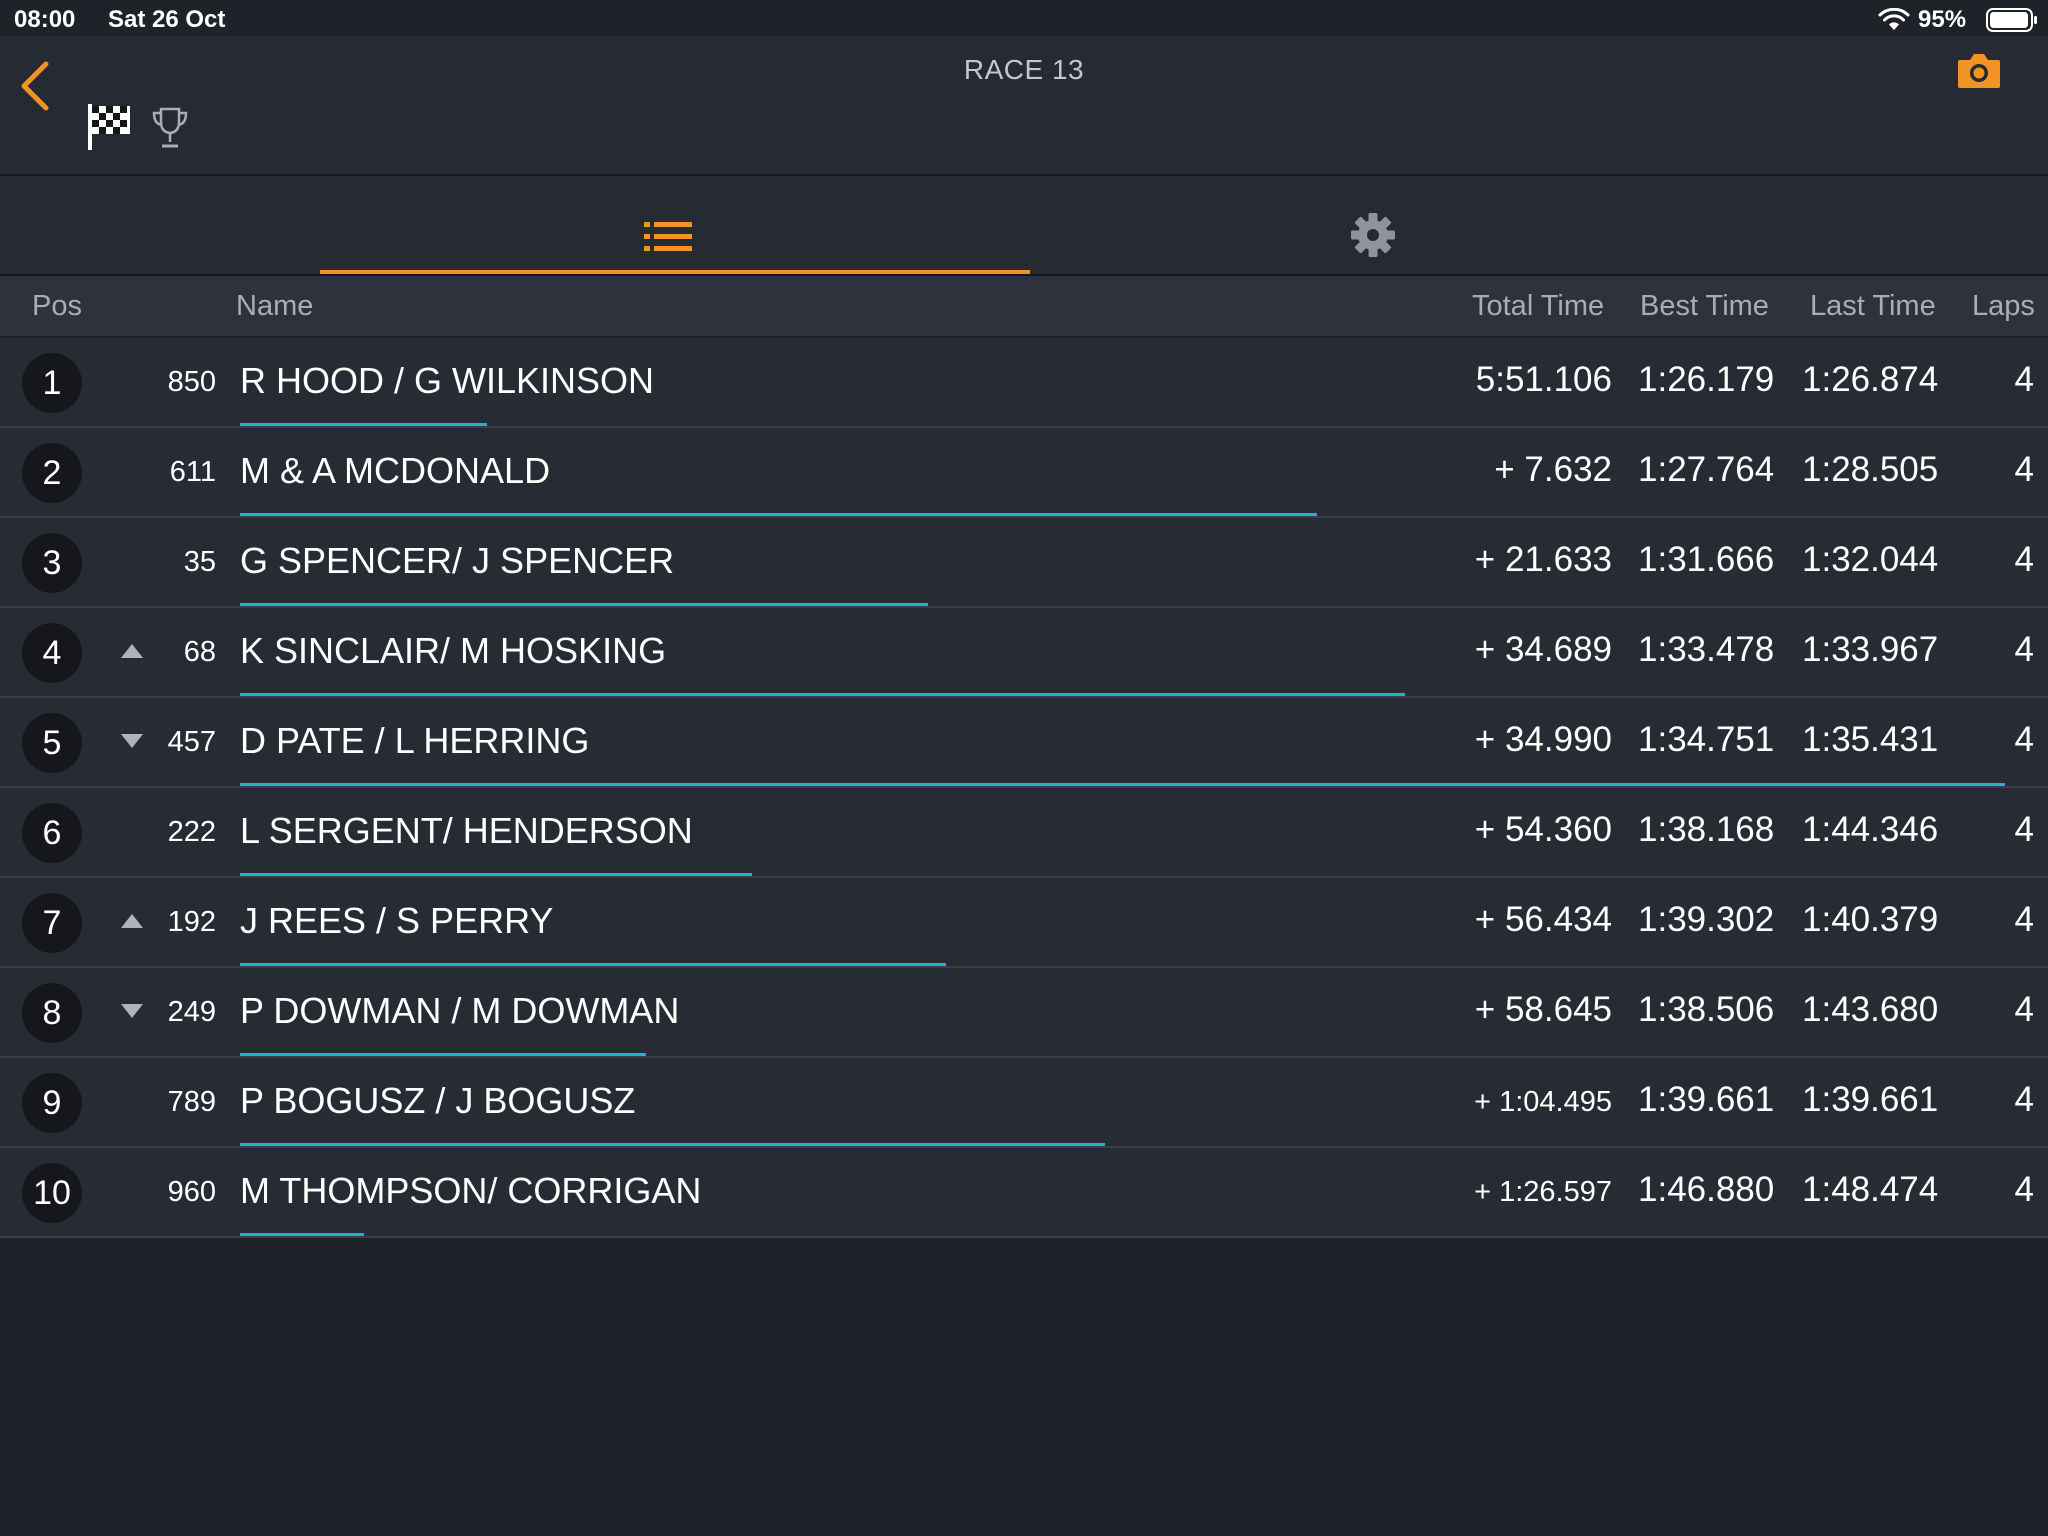 The image size is (2048, 1536). What do you see at coordinates (191, 382) in the screenshot?
I see `car-number: 850` at bounding box center [191, 382].